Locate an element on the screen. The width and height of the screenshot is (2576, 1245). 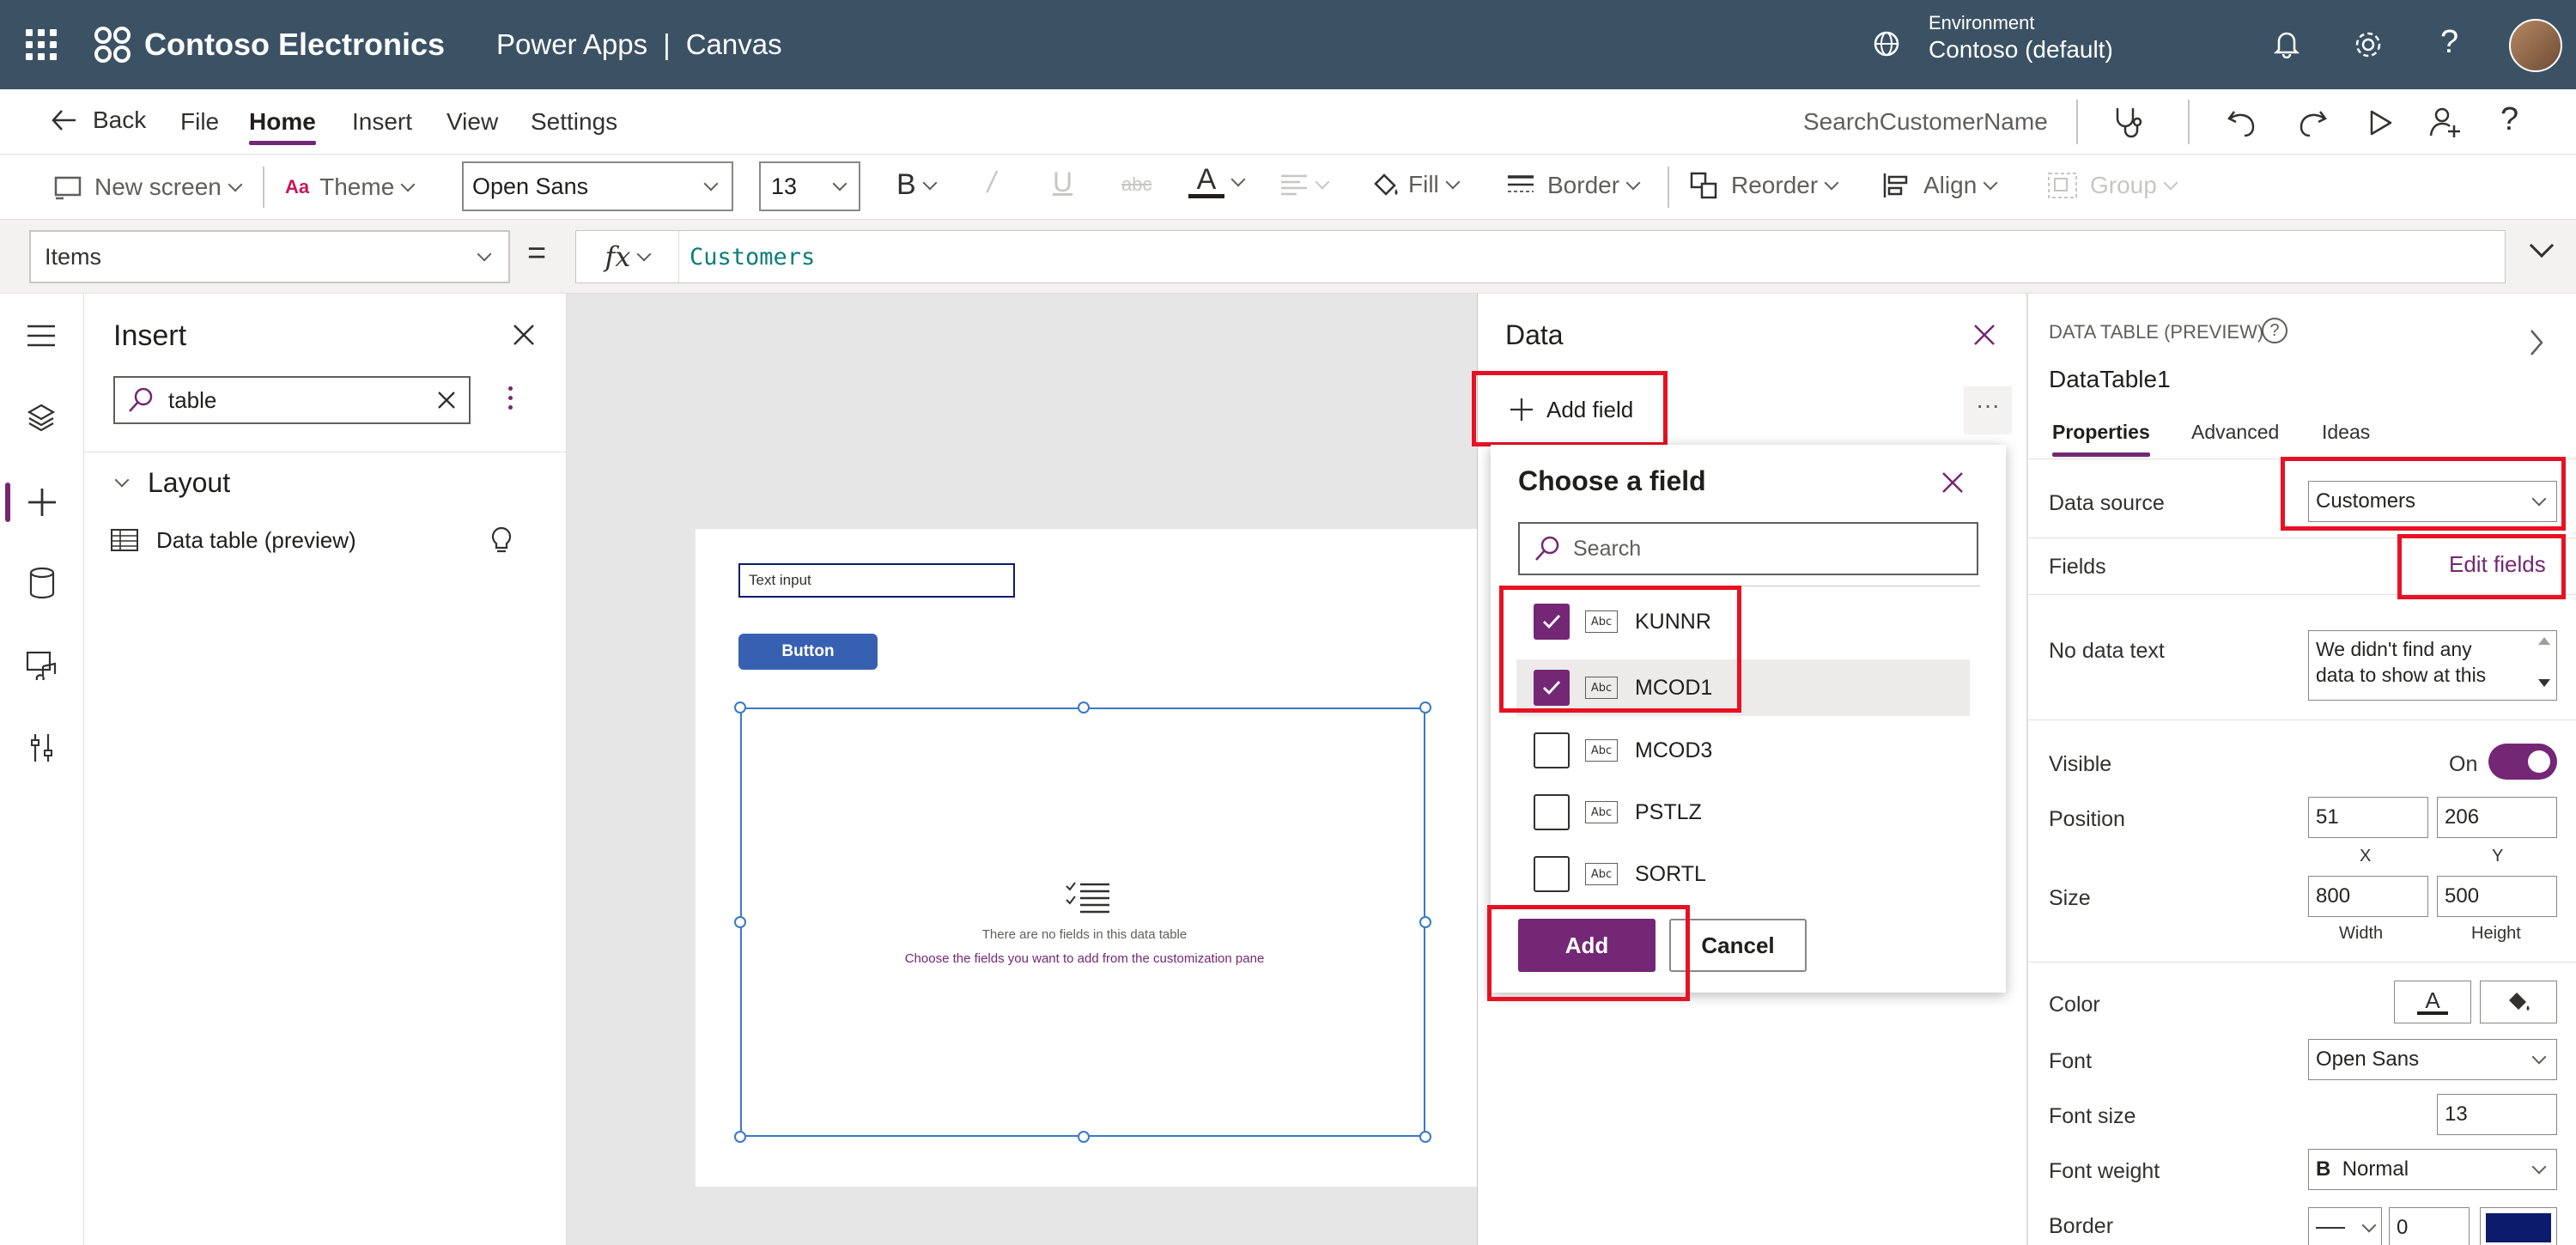
underline-icon: U is located at coordinates (1063, 183).